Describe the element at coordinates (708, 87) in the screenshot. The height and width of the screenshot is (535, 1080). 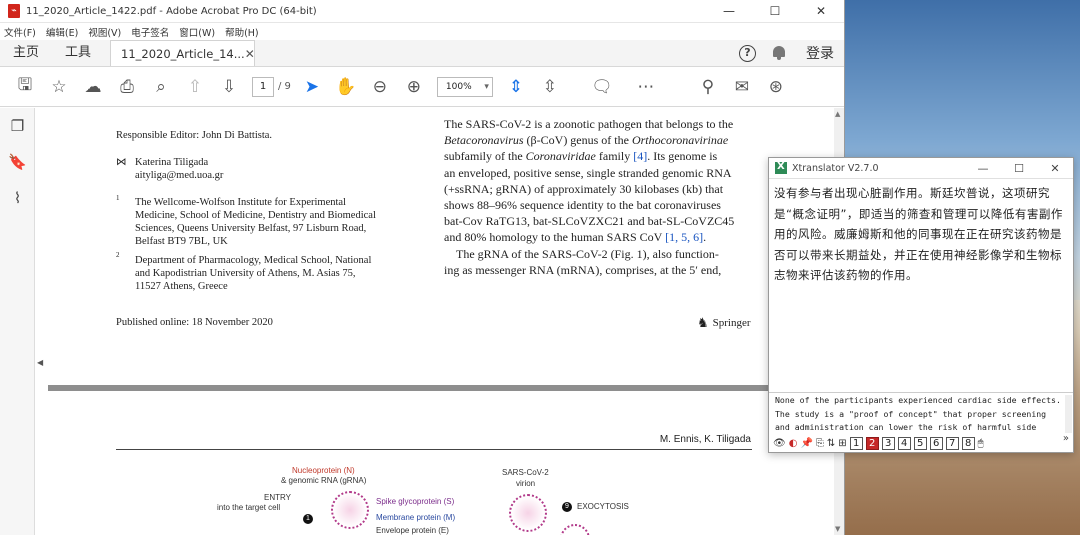
I see `share-link-icon: ⚲` at that location.